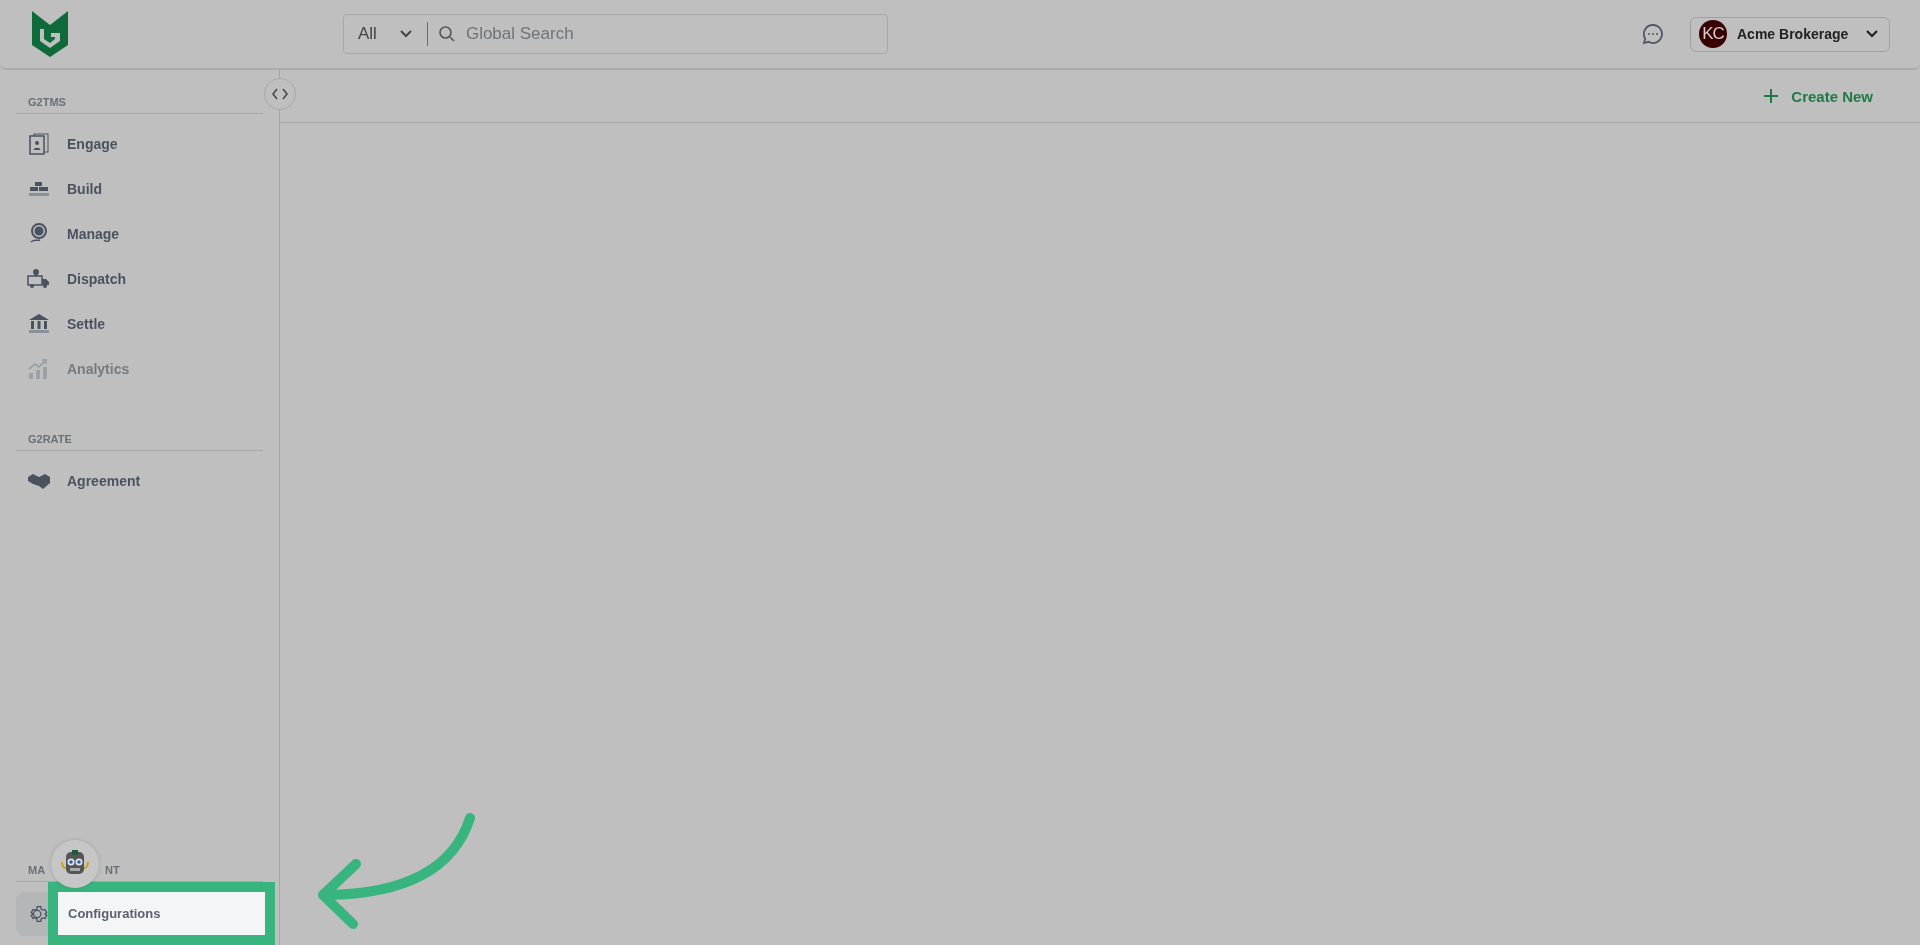 Image resolution: width=1920 pixels, height=945 pixels. Describe the element at coordinates (139, 278) in the screenshot. I see `sidebar-item: Dispatch` at that location.